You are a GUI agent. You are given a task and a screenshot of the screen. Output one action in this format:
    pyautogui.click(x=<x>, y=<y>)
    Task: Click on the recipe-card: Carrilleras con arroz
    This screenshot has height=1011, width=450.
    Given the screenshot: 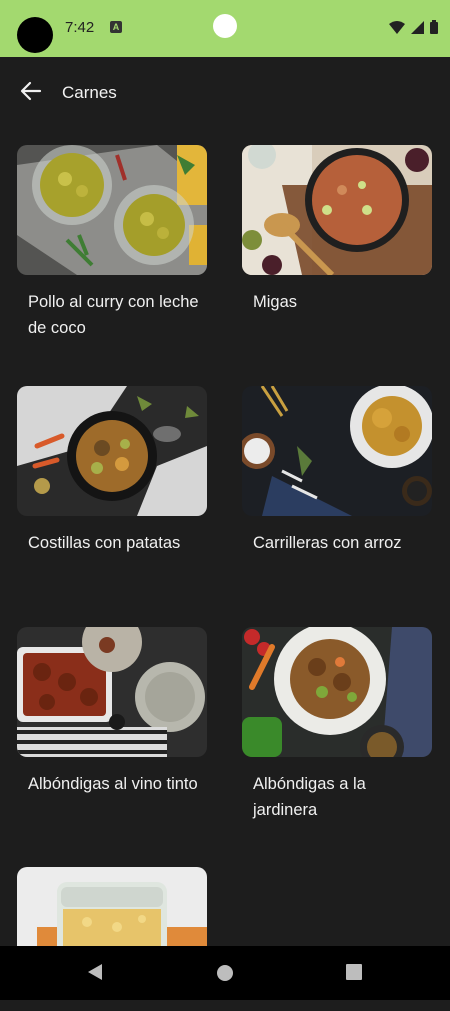 What is the action you would take?
    pyautogui.click(x=338, y=471)
    